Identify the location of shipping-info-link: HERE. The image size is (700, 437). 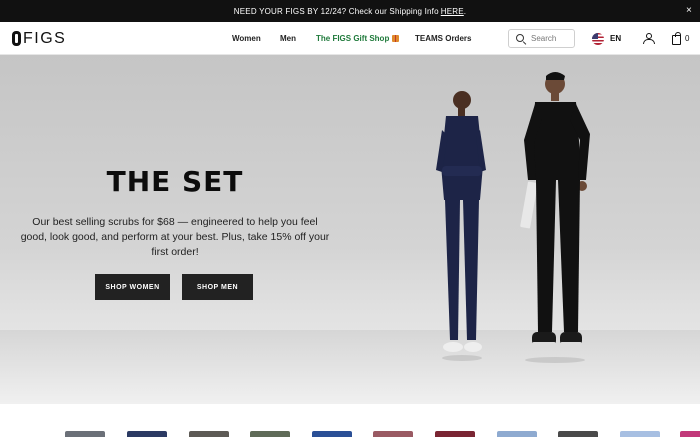
(452, 11).